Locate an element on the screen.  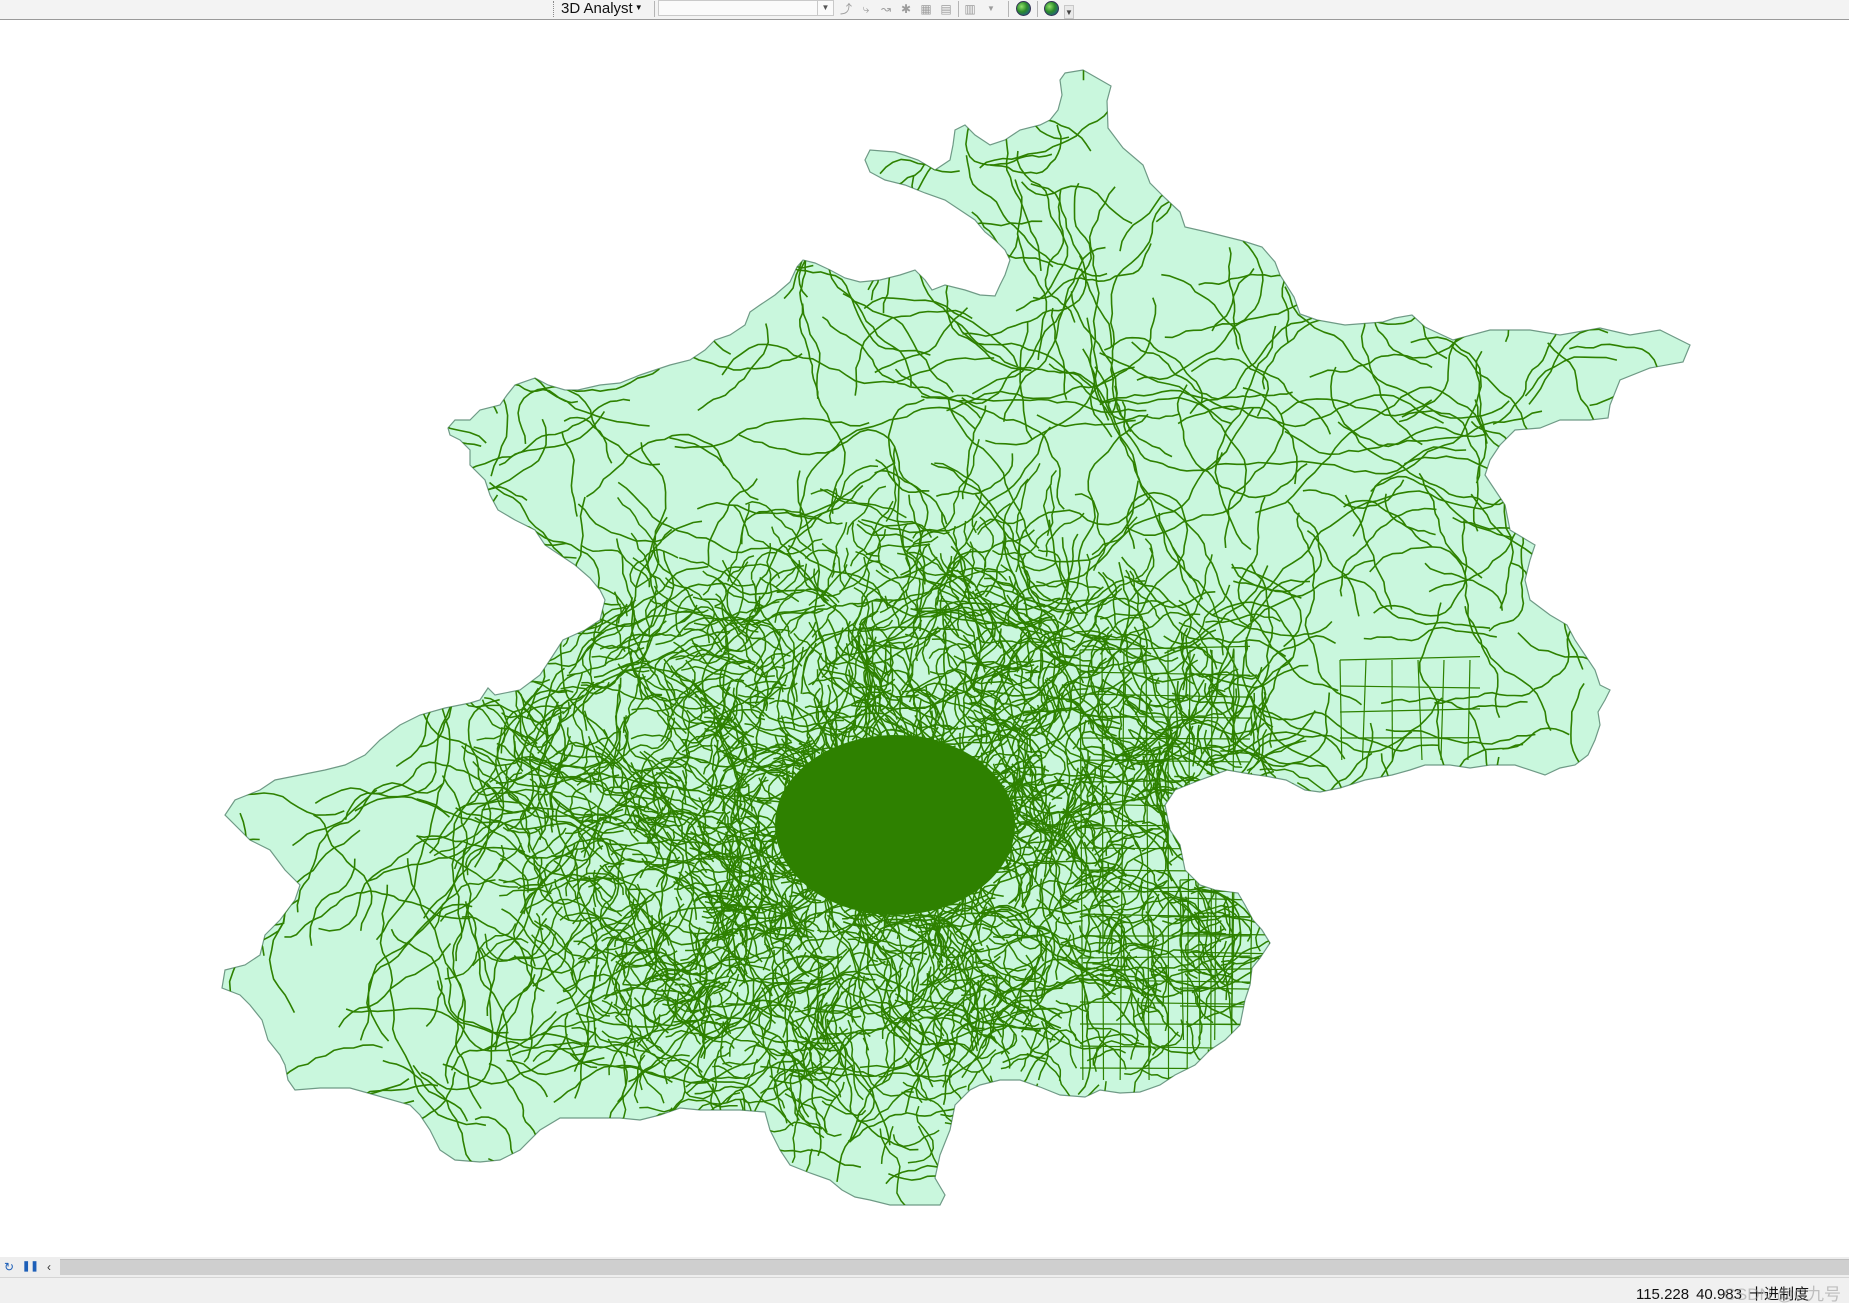
toolbar-grip is located at coordinates (555, 9).